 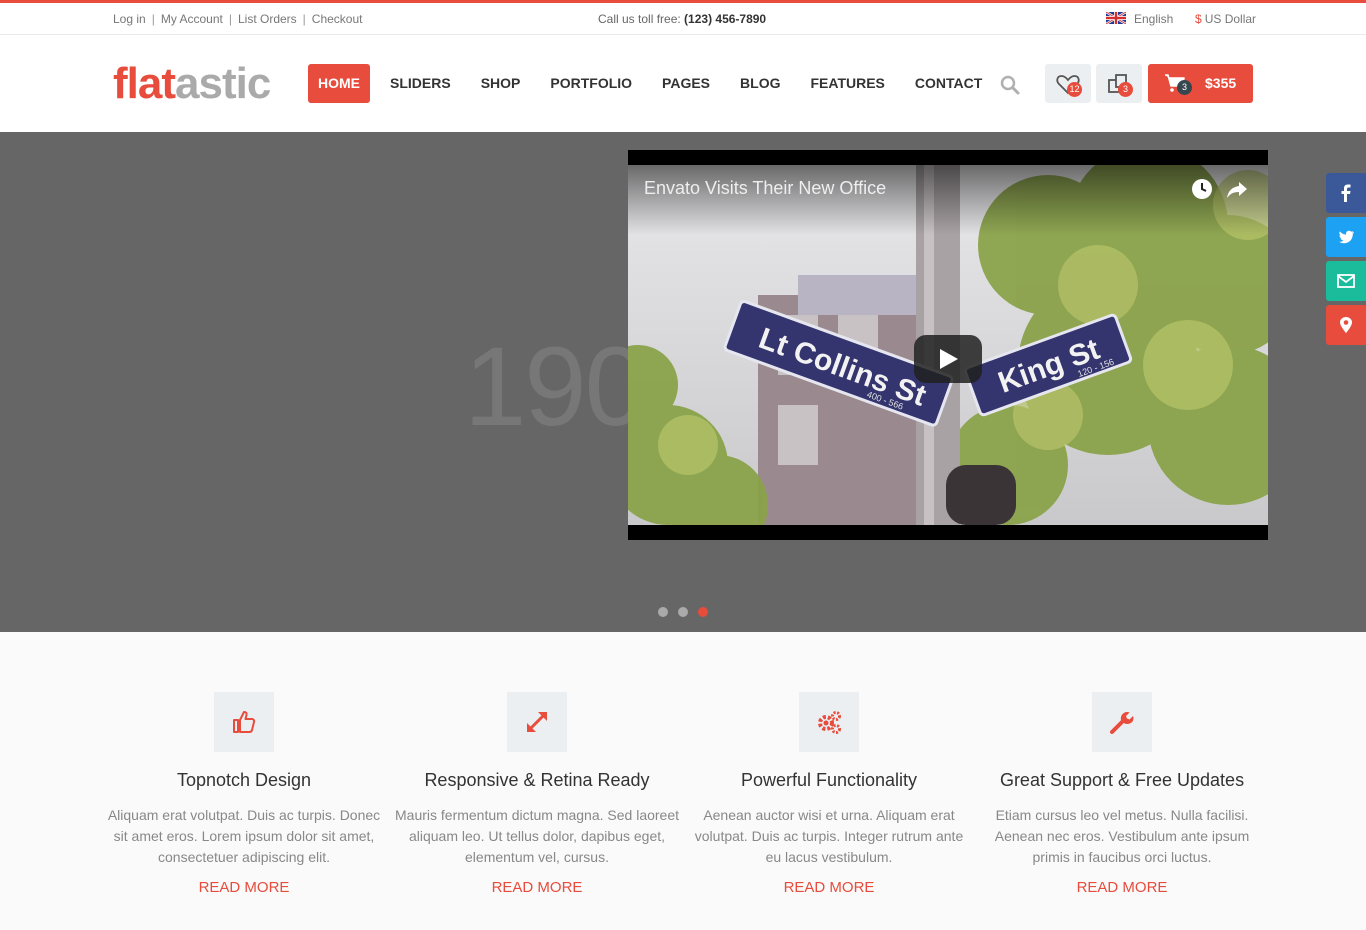 I want to click on email-icon, so click(x=1346, y=281).